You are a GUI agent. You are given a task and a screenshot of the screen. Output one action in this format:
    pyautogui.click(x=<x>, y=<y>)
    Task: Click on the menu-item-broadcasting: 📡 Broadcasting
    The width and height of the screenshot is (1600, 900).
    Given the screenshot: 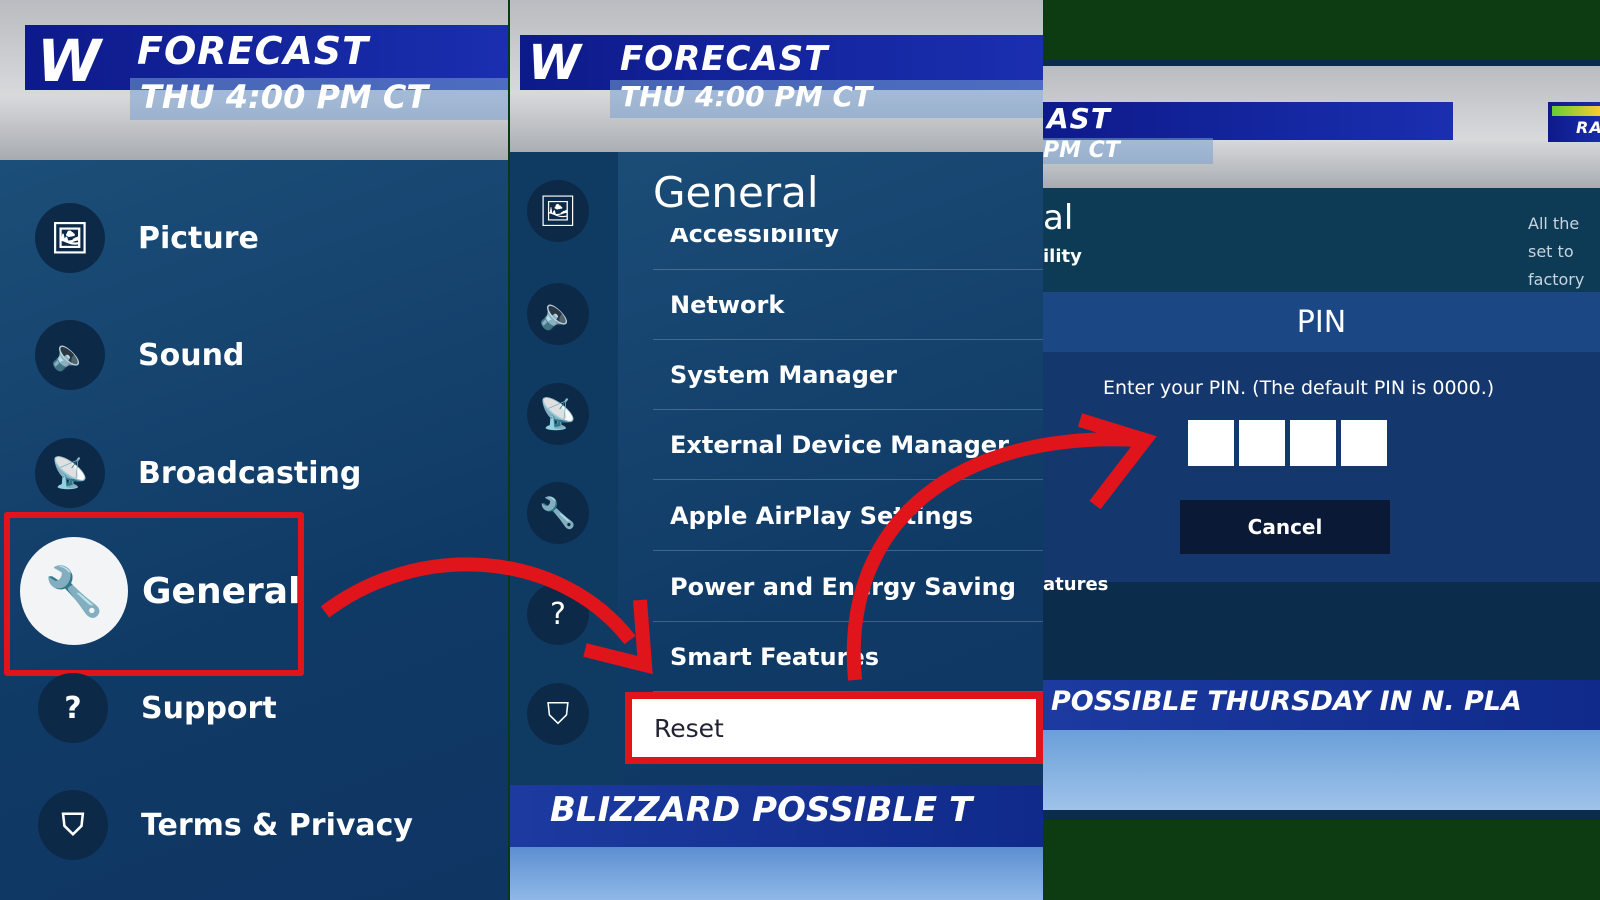 What is the action you would take?
    pyautogui.click(x=198, y=473)
    